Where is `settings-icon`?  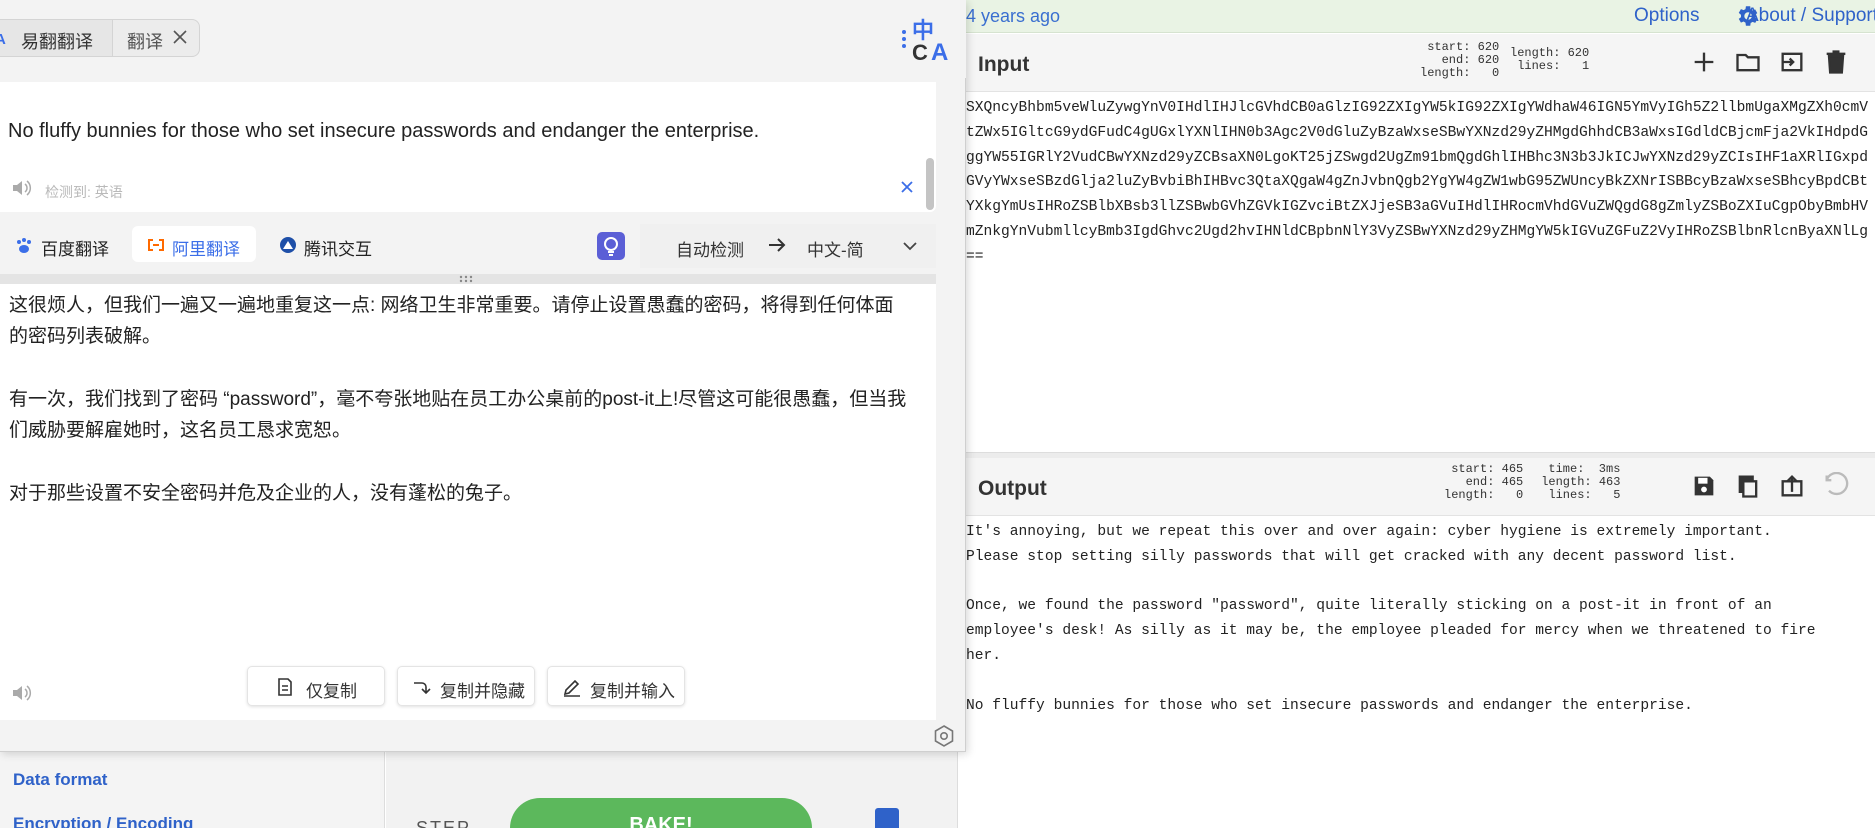 settings-icon is located at coordinates (944, 736).